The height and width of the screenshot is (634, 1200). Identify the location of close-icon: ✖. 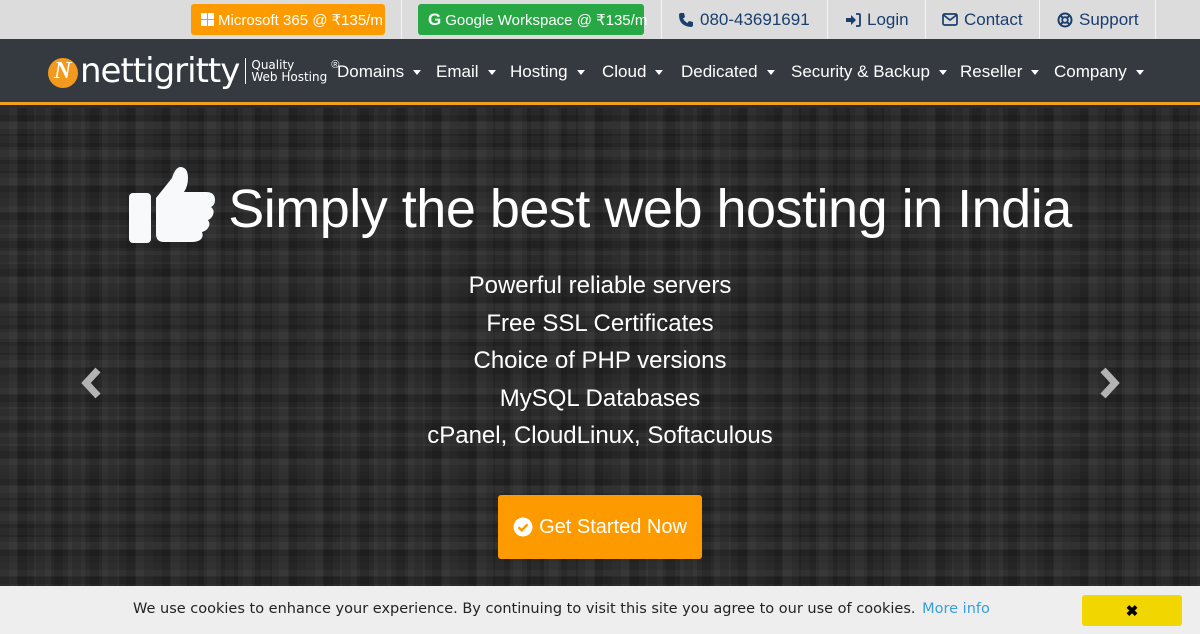
(1132, 611).